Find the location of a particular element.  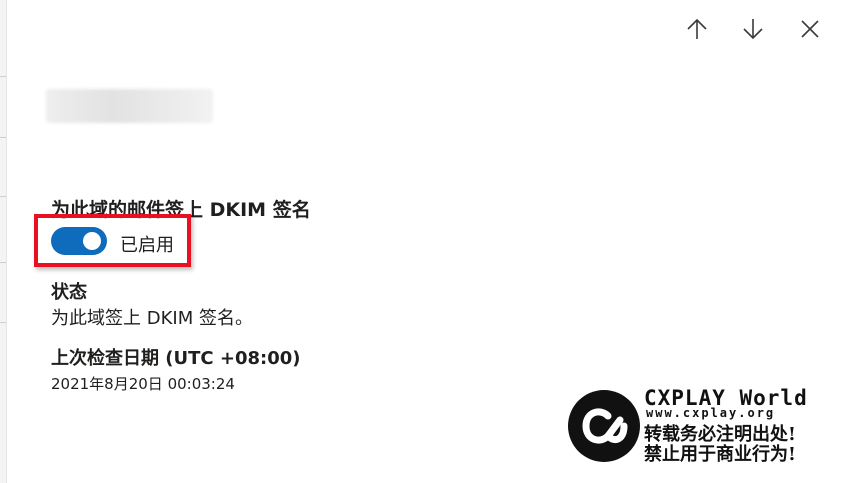

toggle-knob is located at coordinates (92, 241).